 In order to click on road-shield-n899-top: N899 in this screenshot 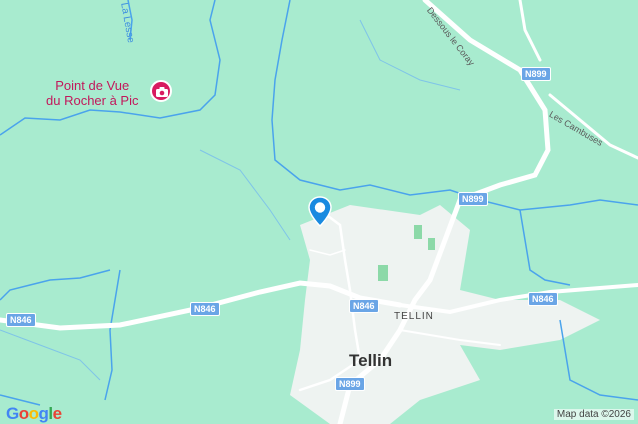, I will do `click(536, 74)`.